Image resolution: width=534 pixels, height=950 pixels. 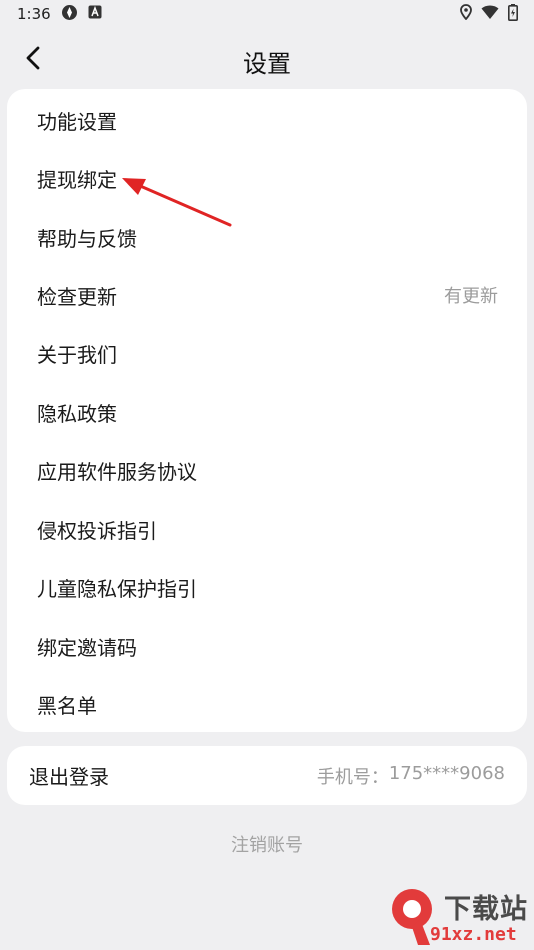 What do you see at coordinates (473, 934) in the screenshot?
I see `watermark-url: 91xz.net` at bounding box center [473, 934].